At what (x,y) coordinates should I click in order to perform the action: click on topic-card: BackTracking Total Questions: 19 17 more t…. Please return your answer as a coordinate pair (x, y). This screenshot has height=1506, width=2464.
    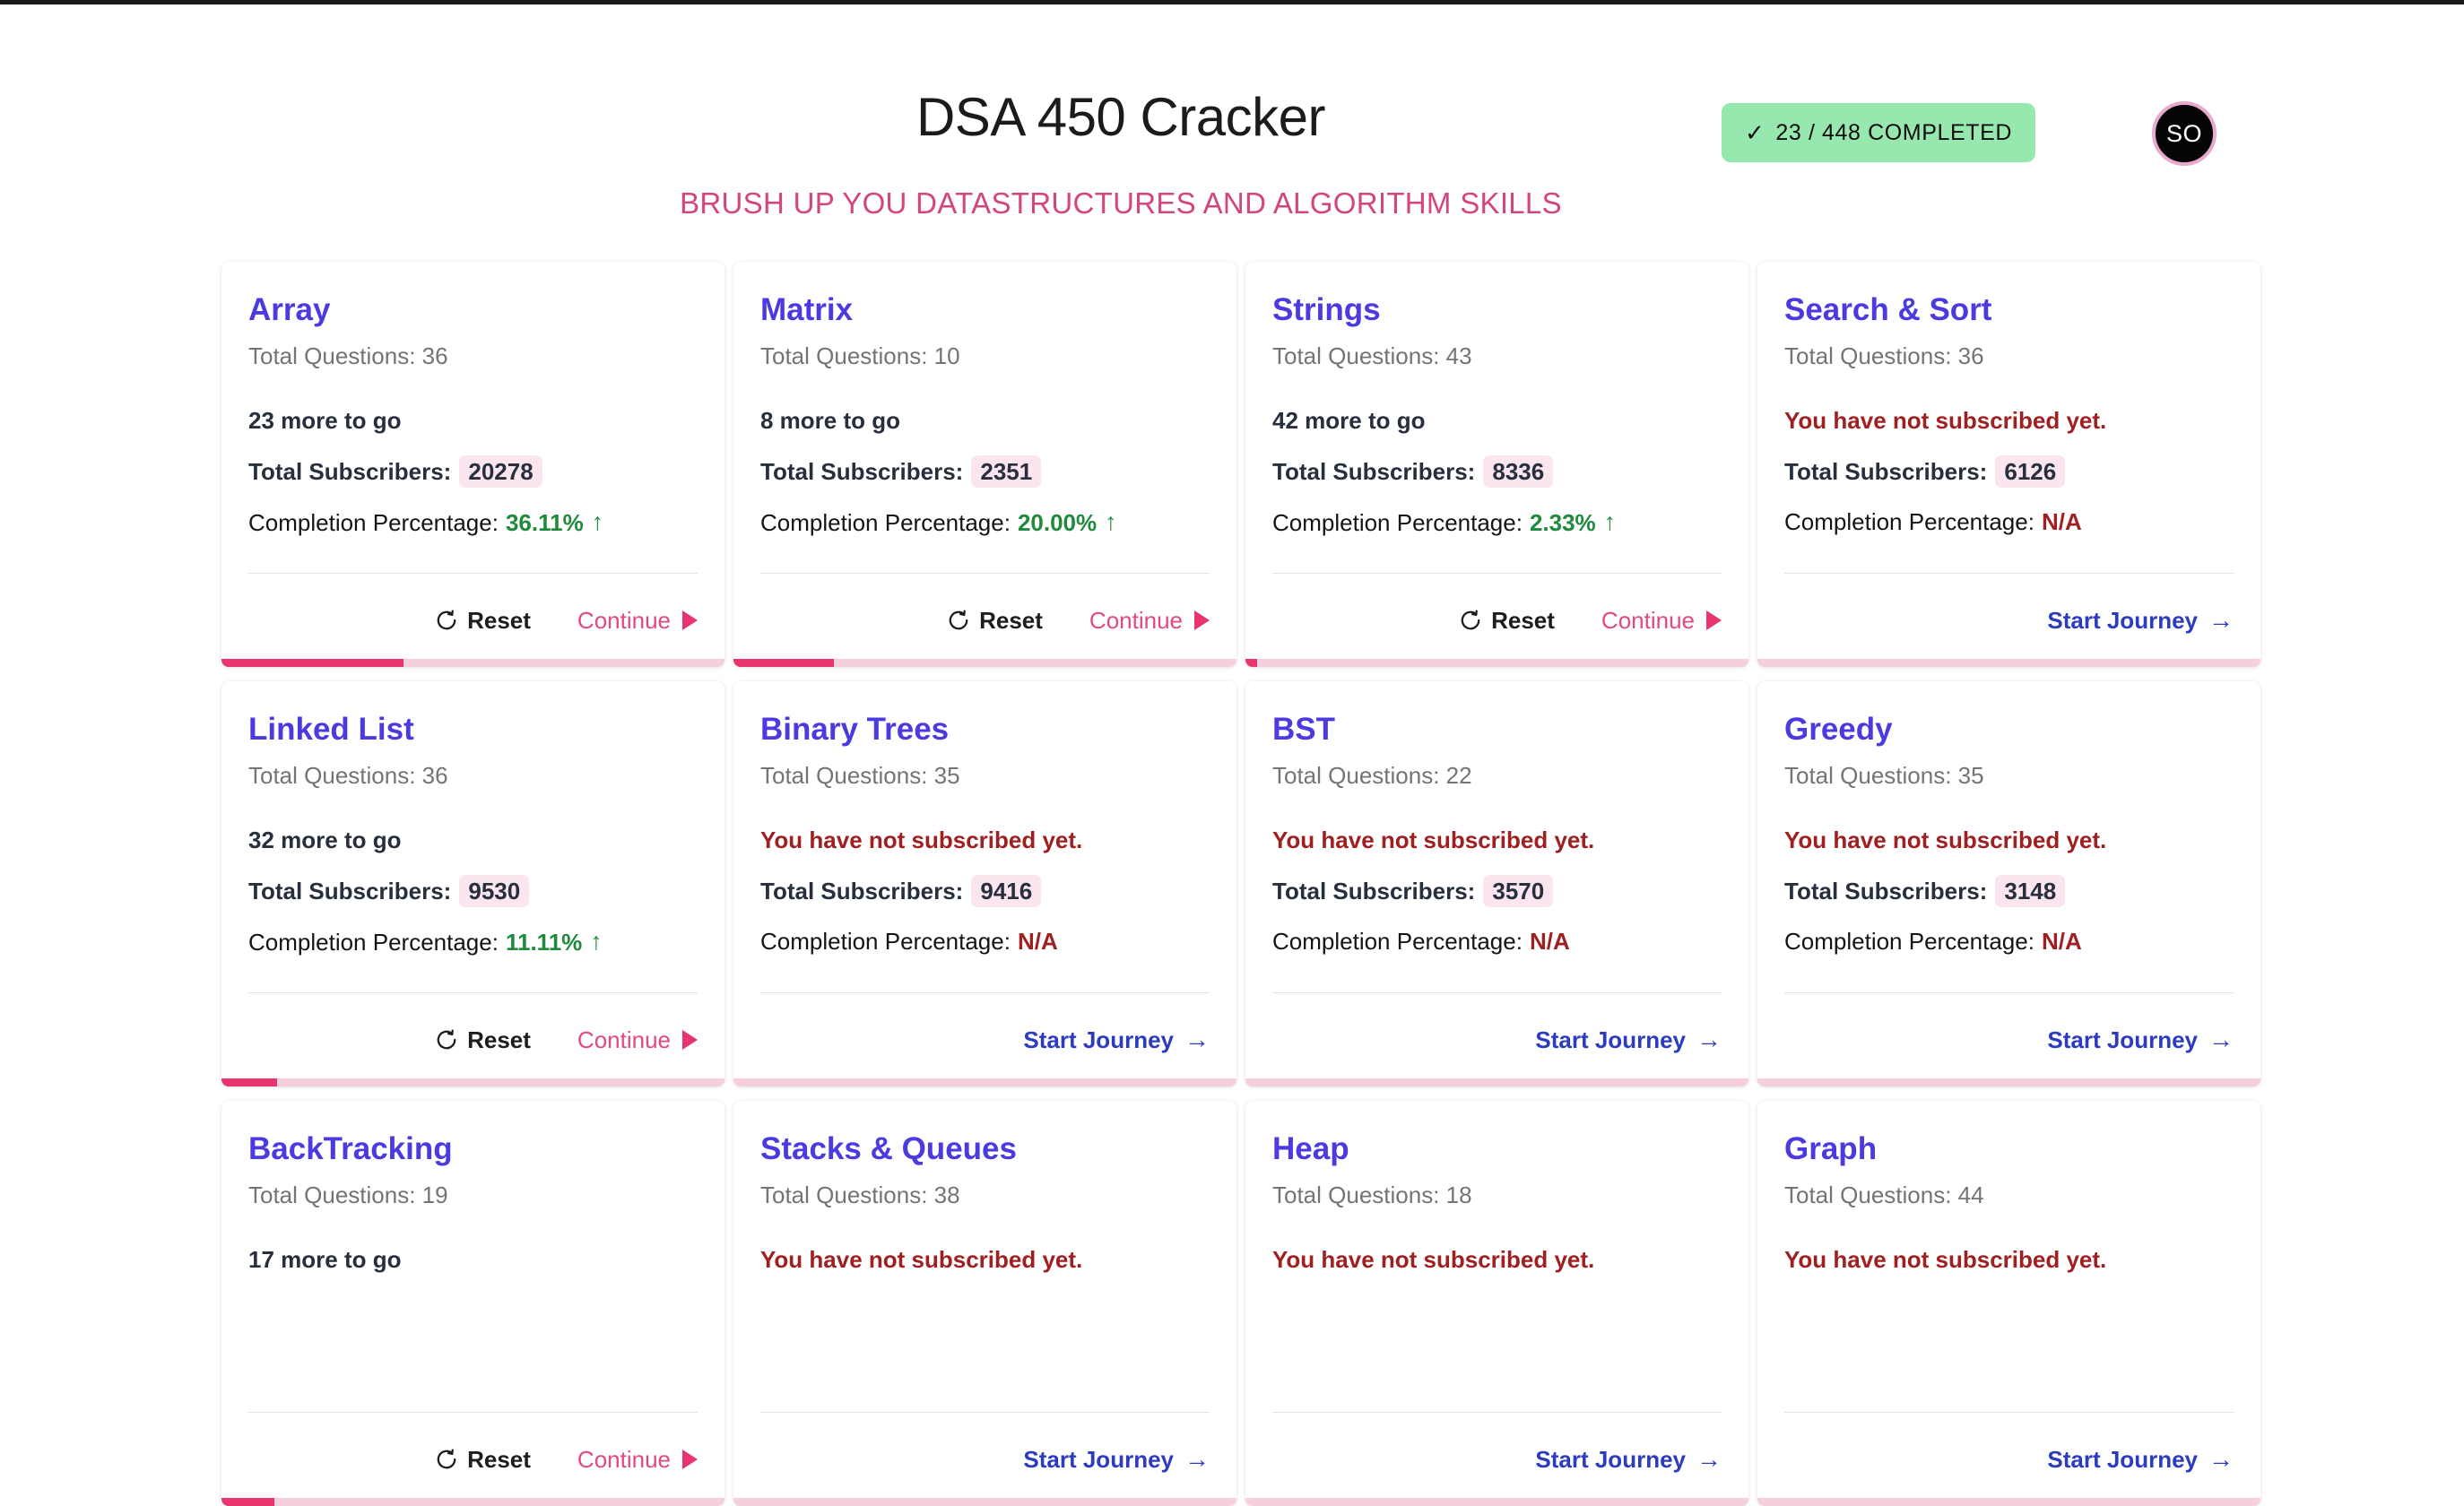
    Looking at the image, I should click on (472, 1303).